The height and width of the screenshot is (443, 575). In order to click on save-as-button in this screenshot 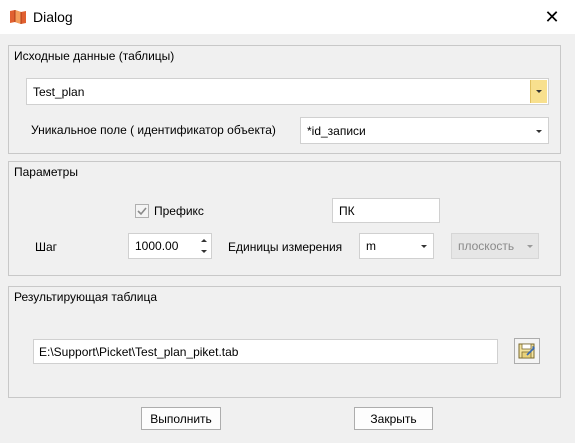, I will do `click(527, 351)`.